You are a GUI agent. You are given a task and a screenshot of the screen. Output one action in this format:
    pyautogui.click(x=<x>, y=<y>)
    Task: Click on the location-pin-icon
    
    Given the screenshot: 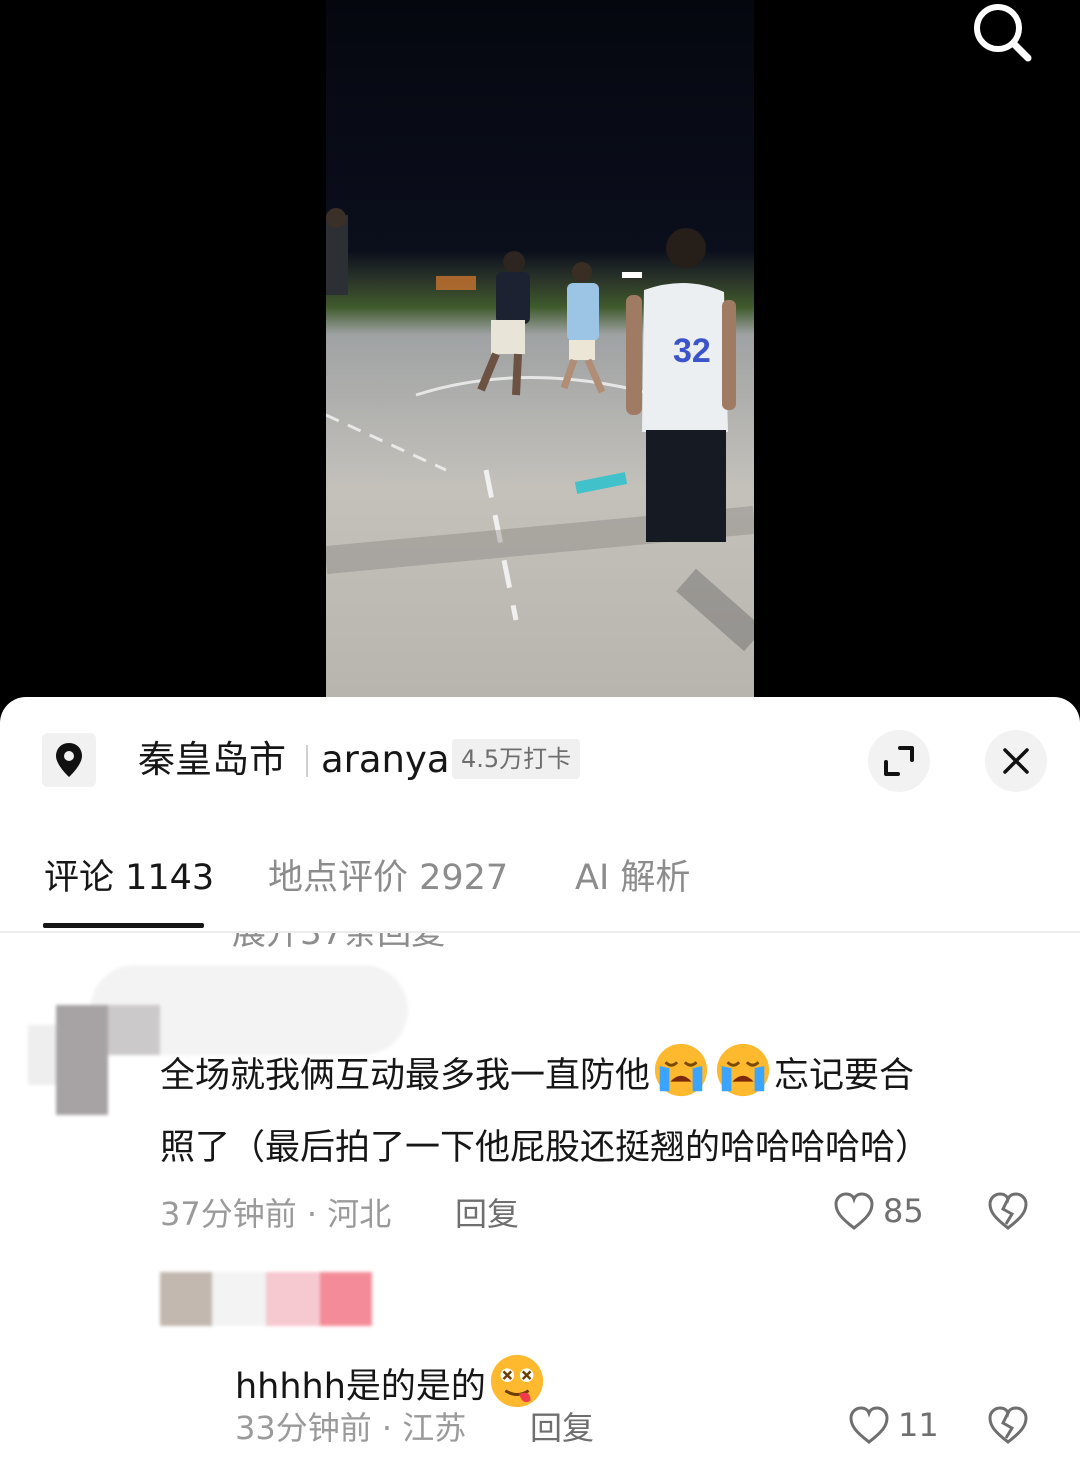 What is the action you would take?
    pyautogui.click(x=69, y=760)
    